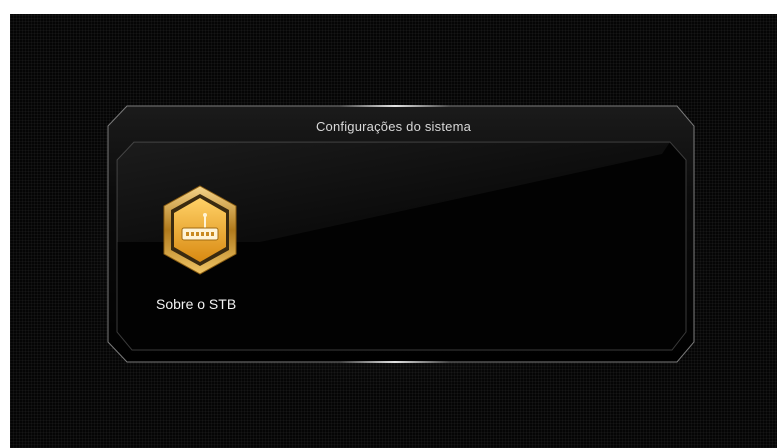  What do you see at coordinates (196, 304) in the screenshot?
I see `menu-item-label: Sobre o STB` at bounding box center [196, 304].